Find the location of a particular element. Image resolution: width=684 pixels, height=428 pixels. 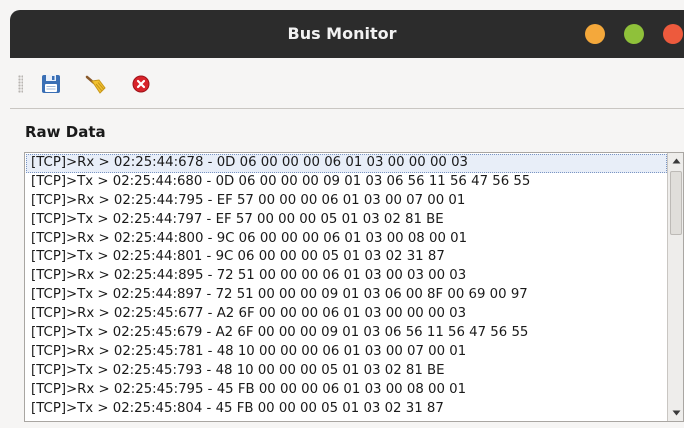

save-button is located at coordinates (51, 84).